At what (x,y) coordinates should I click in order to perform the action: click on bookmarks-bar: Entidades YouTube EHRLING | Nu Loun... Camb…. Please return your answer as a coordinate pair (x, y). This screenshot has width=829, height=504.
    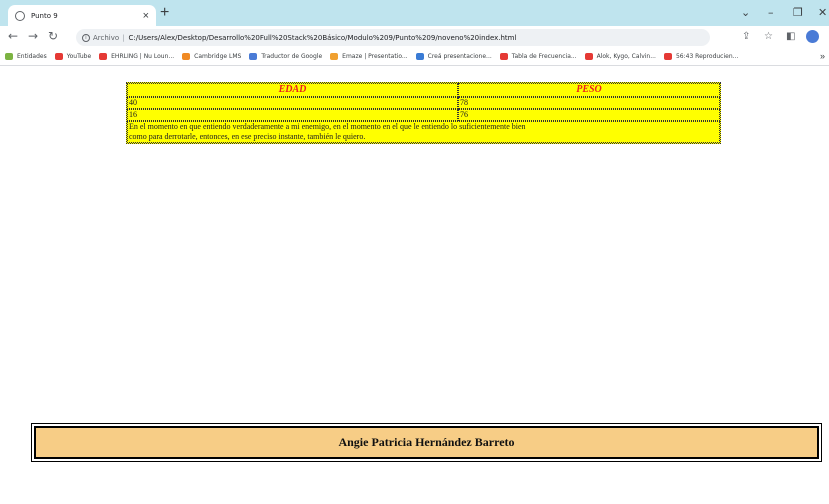
    Looking at the image, I should click on (414, 57).